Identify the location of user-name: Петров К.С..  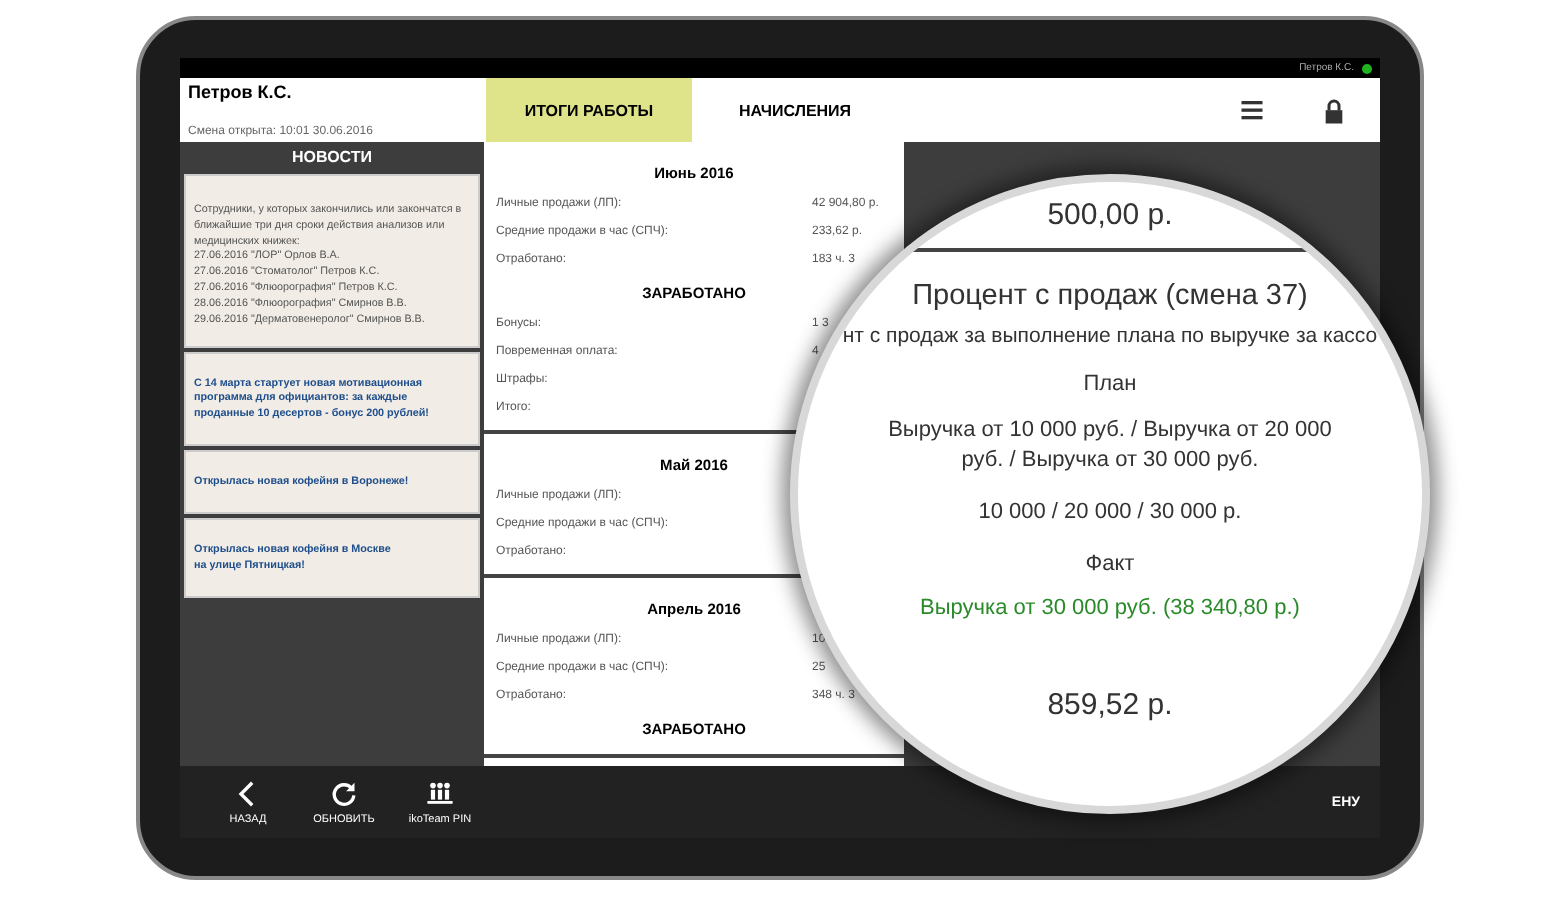
(241, 92).